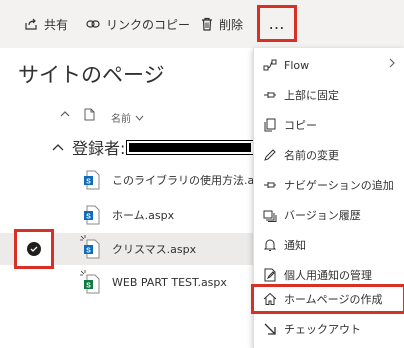  I want to click on menu-item-make-homepage: ホームページの作成, so click(327, 299).